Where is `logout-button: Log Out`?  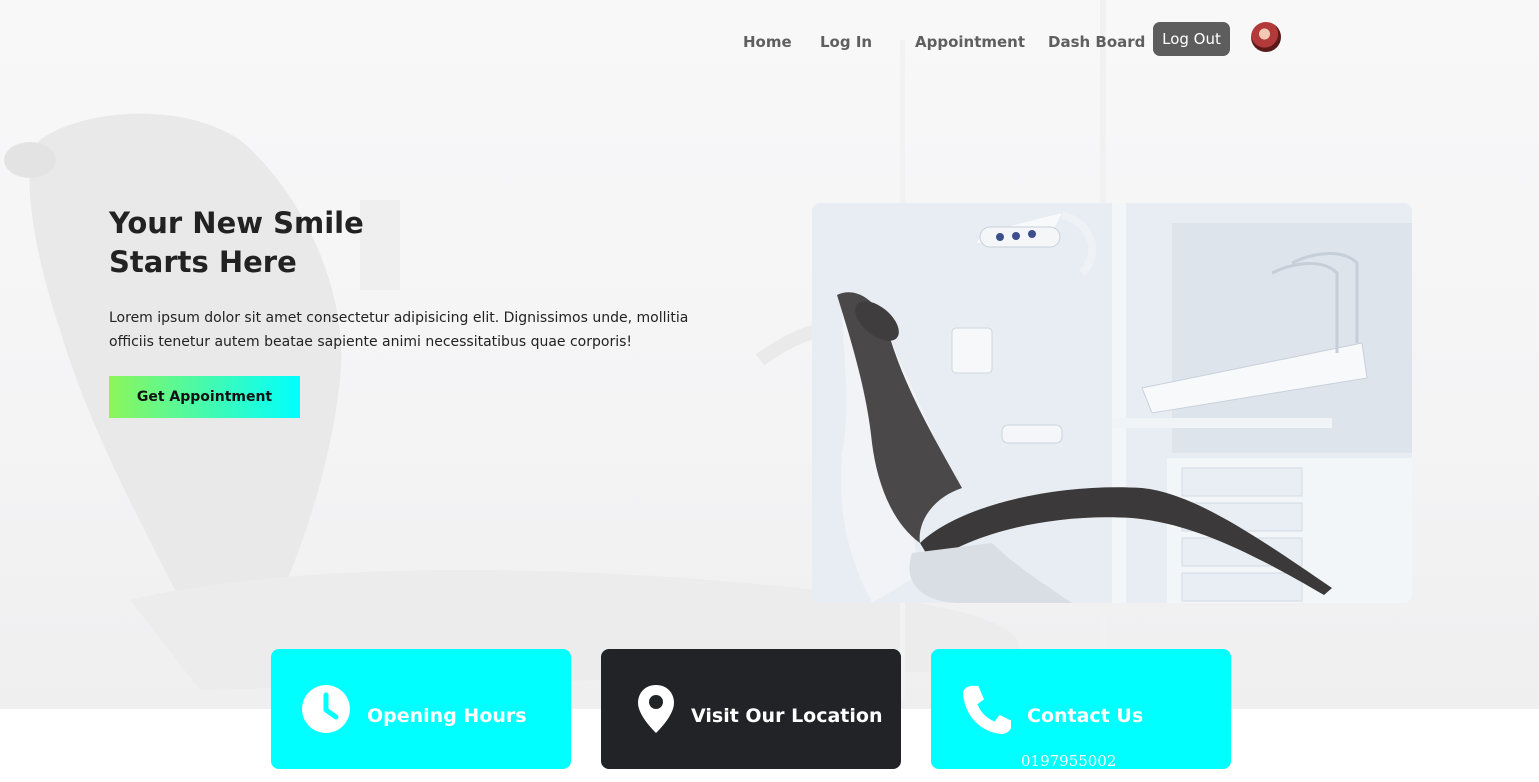
logout-button: Log Out is located at coordinates (1191, 39).